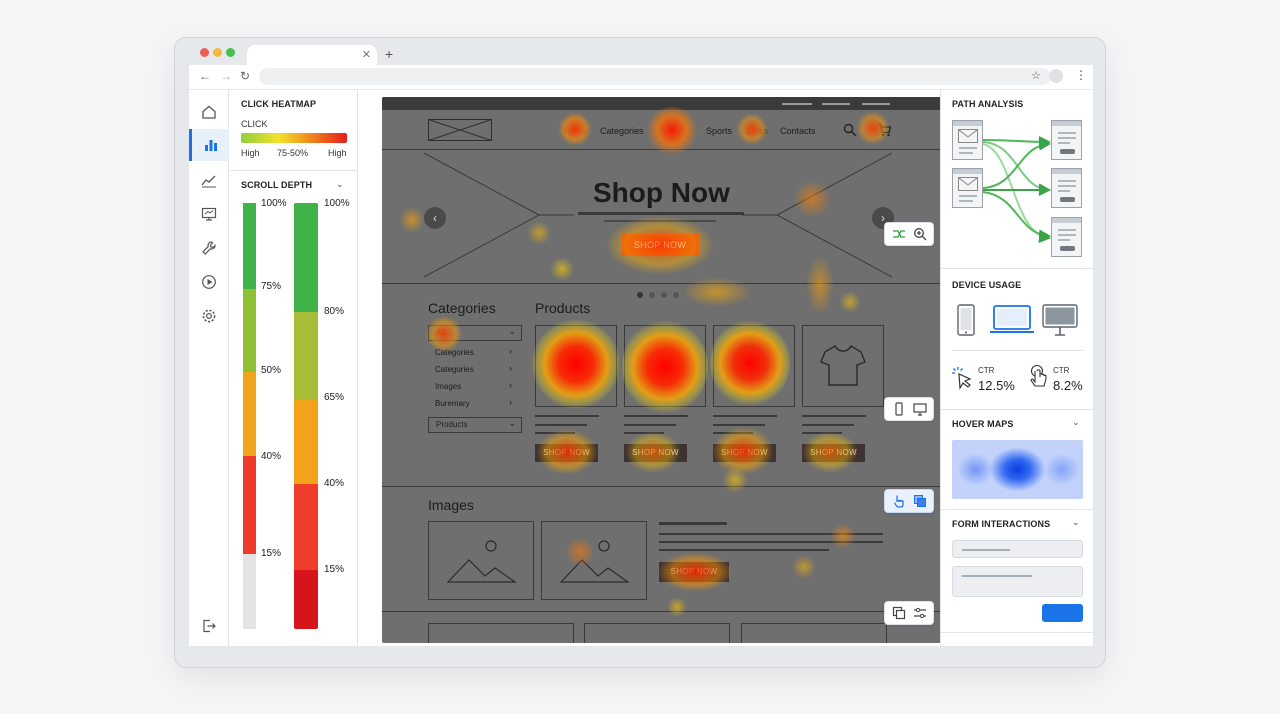 The width and height of the screenshot is (1280, 714). What do you see at coordinates (622, 131) in the screenshot?
I see `site-nav-categories: Categories` at bounding box center [622, 131].